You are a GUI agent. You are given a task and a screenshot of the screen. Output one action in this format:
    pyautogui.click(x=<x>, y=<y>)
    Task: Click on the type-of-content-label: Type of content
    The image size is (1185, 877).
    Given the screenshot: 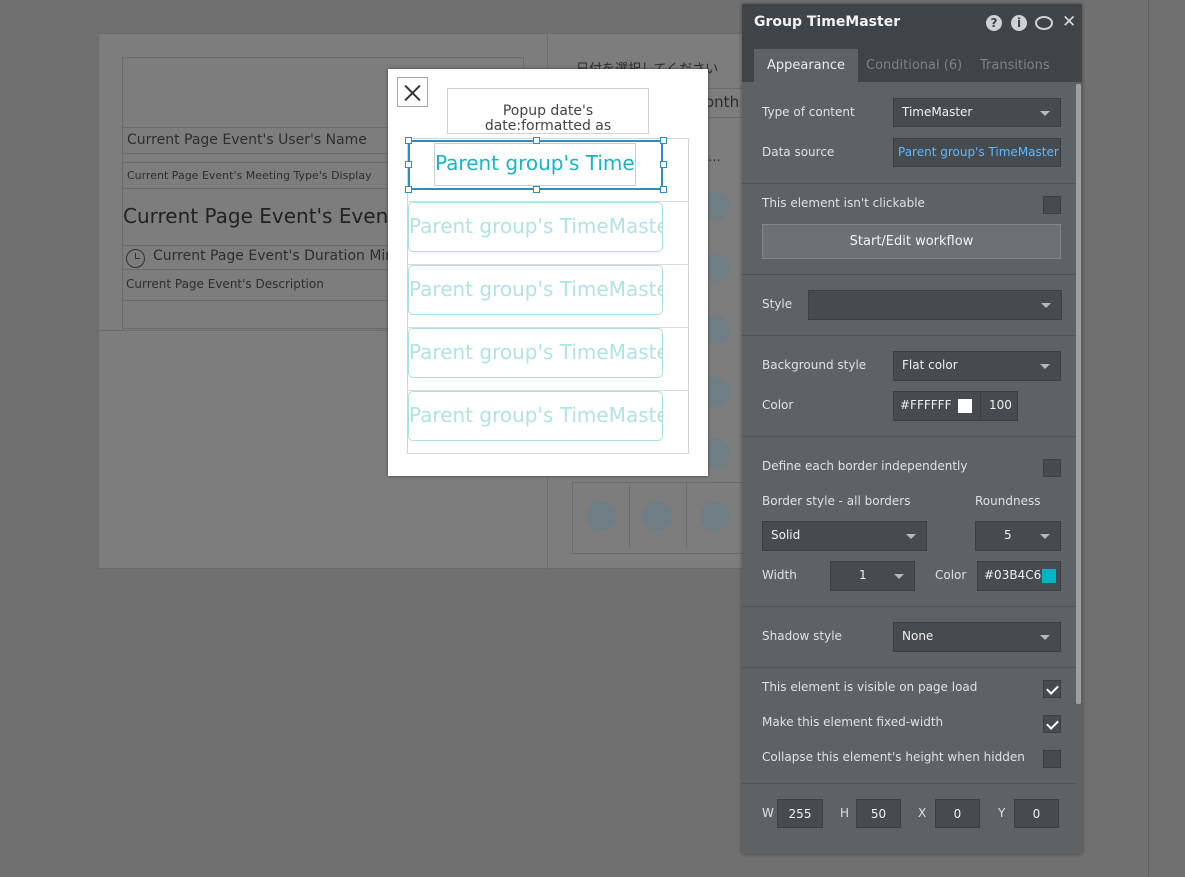 What is the action you would take?
    pyautogui.click(x=808, y=112)
    